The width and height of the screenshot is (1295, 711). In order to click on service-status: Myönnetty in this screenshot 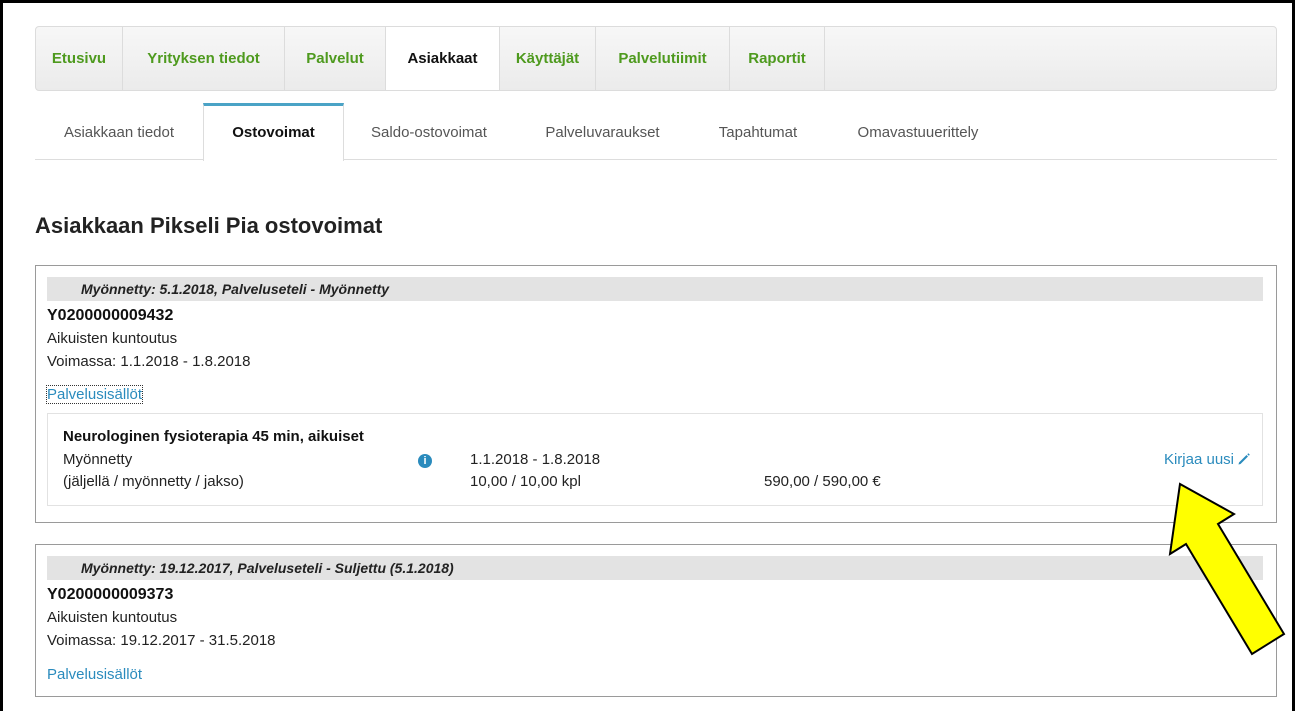, I will do `click(98, 459)`.